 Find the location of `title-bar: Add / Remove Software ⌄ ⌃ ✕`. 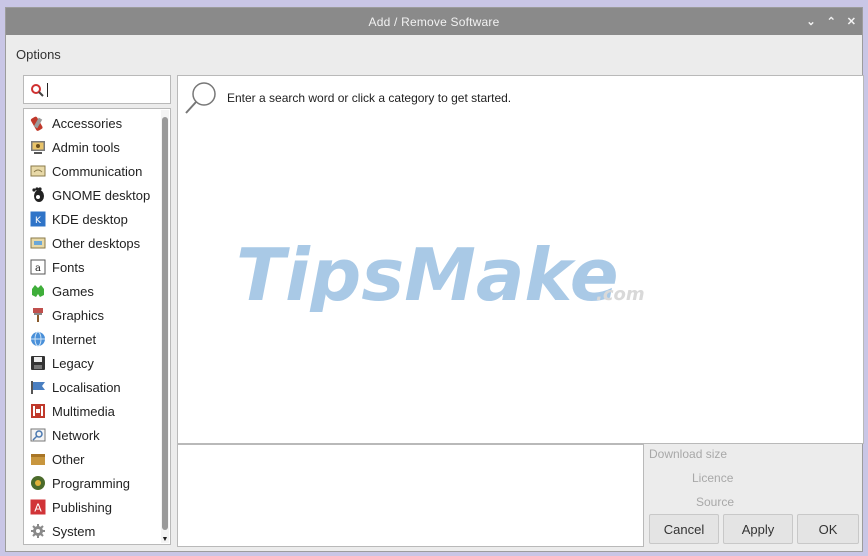

title-bar: Add / Remove Software ⌄ ⌃ ✕ is located at coordinates (434, 21).